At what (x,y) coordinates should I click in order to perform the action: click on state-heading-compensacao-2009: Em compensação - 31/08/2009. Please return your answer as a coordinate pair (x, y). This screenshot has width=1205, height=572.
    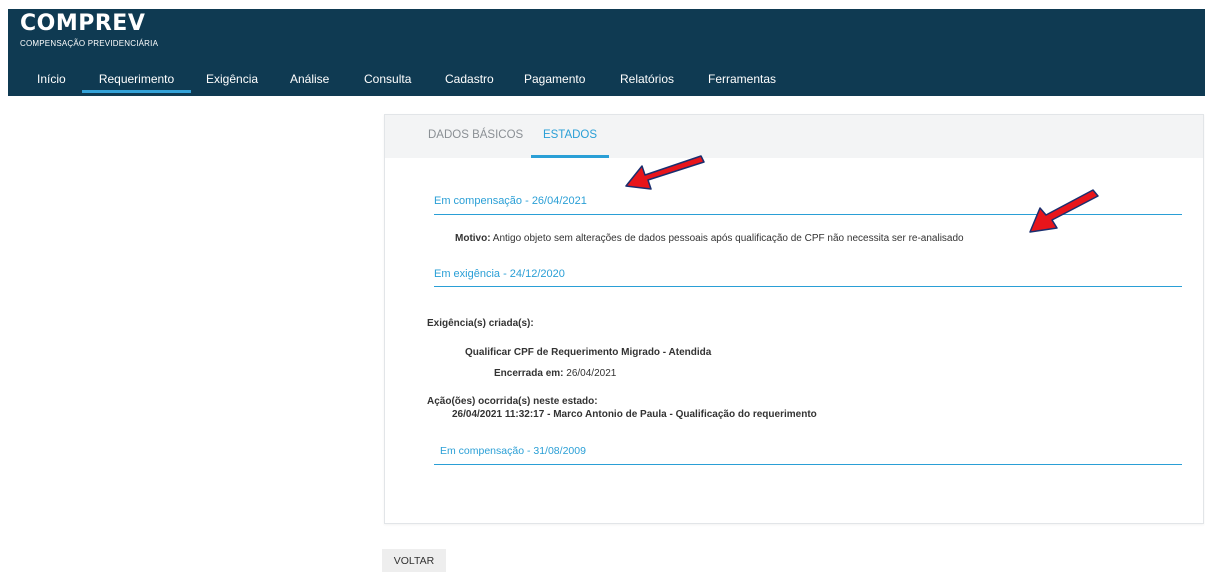
    Looking at the image, I should click on (513, 451).